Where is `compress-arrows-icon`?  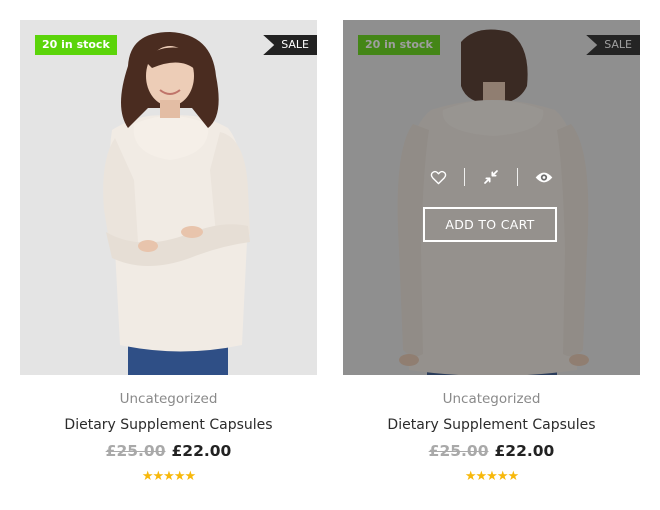
compress-arrows-icon is located at coordinates (491, 177).